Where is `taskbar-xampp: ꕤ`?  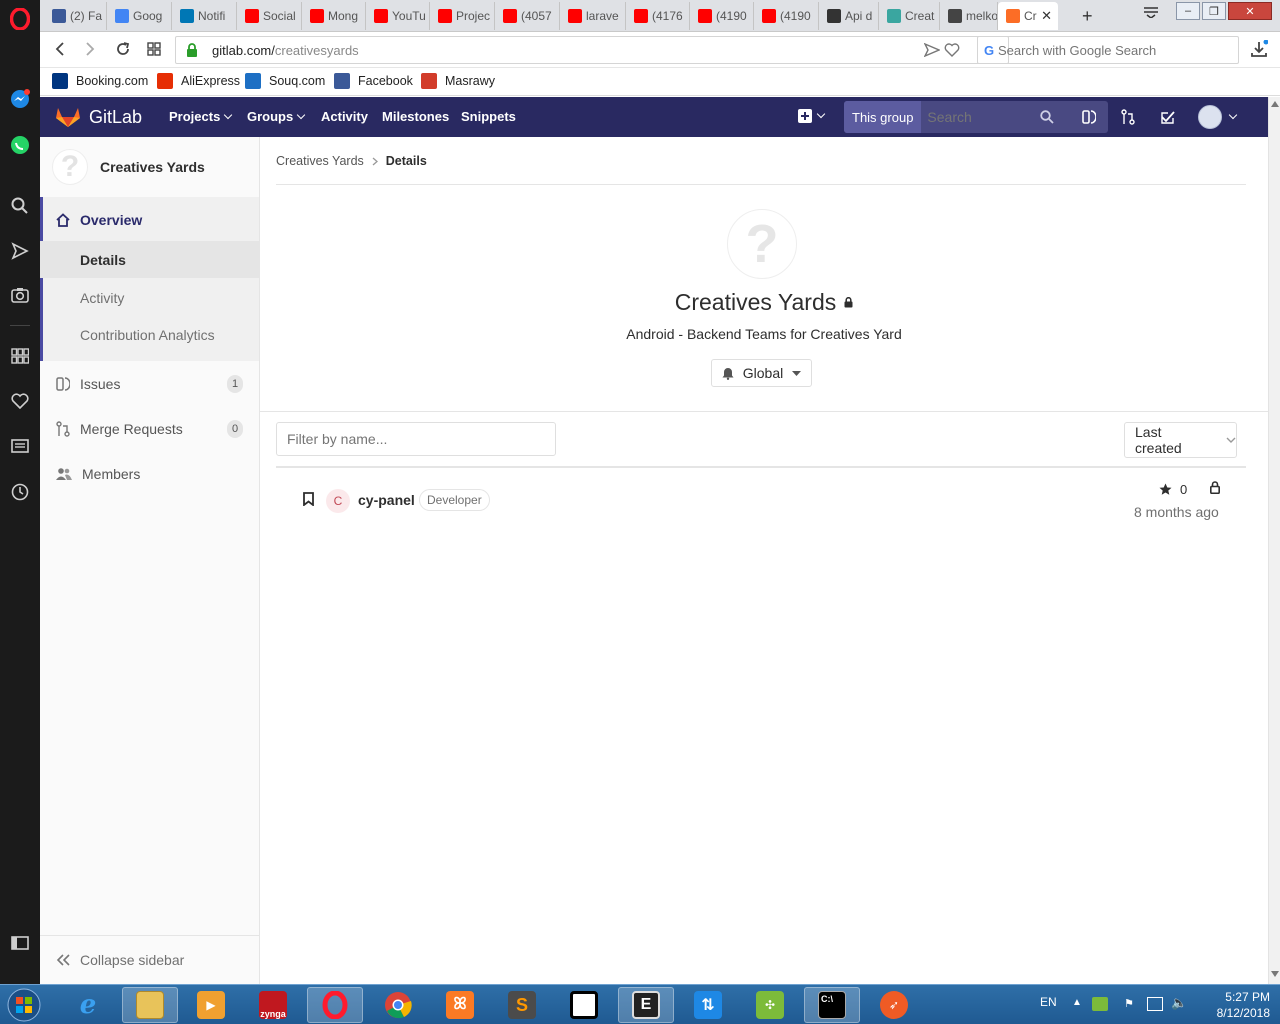 taskbar-xampp: ꕤ is located at coordinates (460, 1005).